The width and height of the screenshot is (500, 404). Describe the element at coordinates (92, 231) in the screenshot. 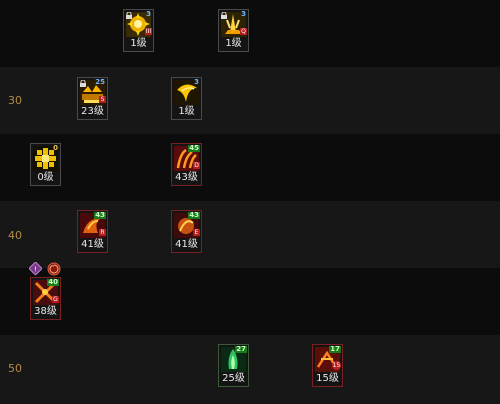

I see `skill-slot-dragon-flame: 43 R 41级` at that location.